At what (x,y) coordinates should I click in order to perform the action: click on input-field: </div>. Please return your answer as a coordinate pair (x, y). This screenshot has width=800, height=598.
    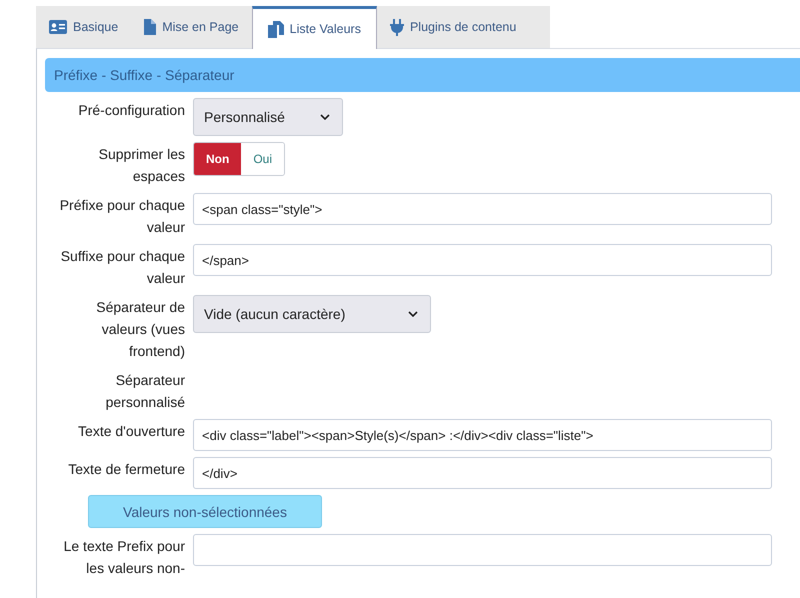
    Looking at the image, I should click on (482, 473).